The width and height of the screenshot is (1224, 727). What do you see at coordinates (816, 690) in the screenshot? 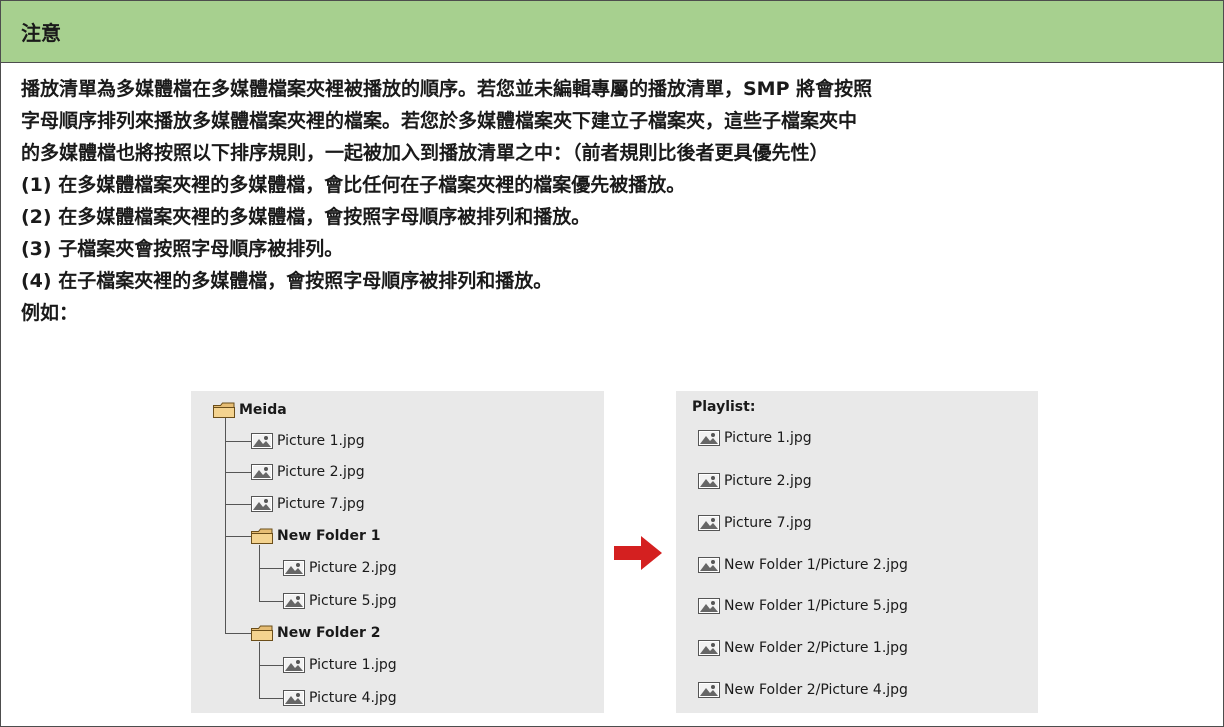
I see `playlist-item-label: New Folder 2/Picture 4.jpg` at bounding box center [816, 690].